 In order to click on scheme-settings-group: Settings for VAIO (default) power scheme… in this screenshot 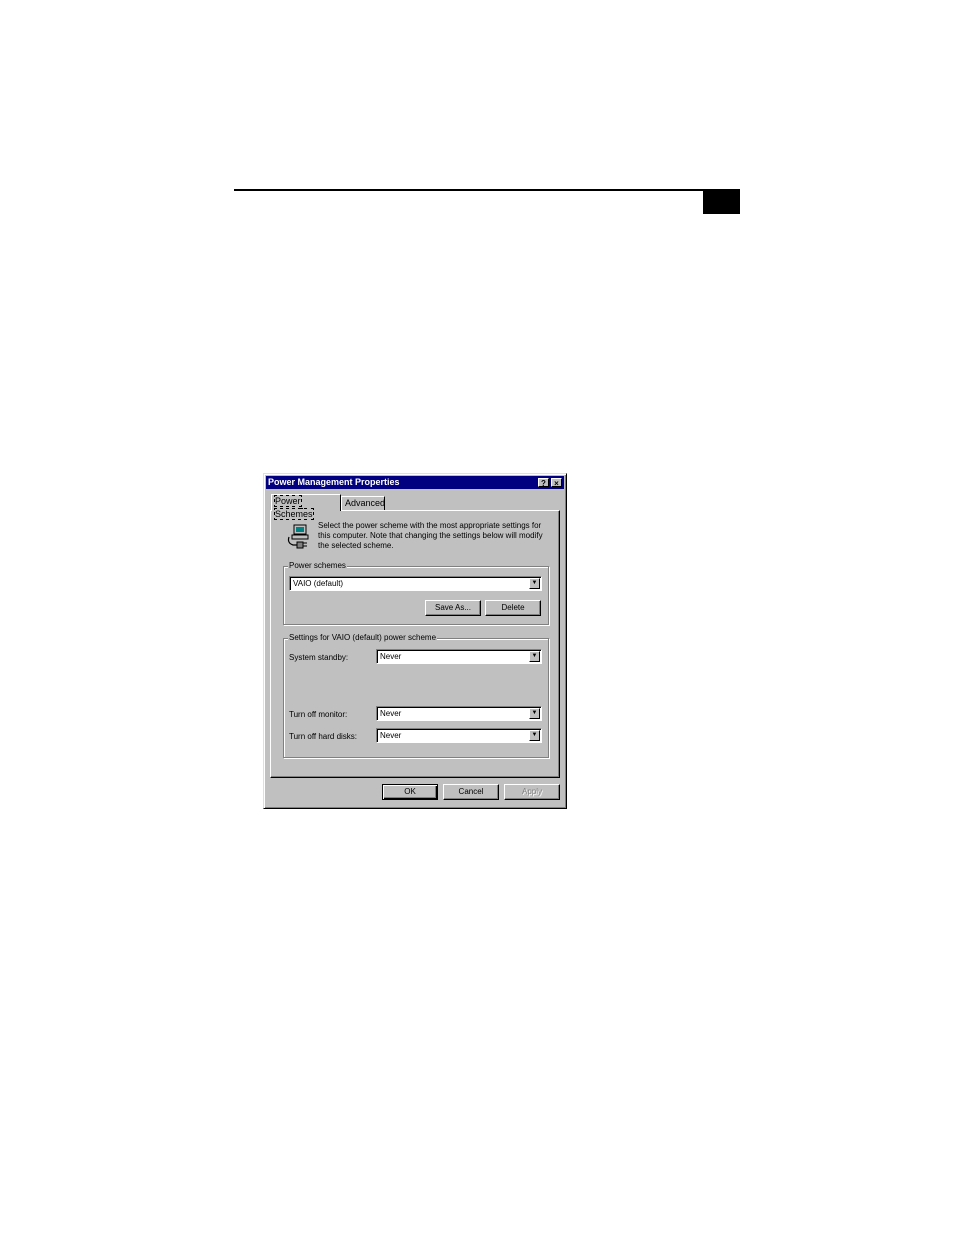, I will do `click(416, 695)`.